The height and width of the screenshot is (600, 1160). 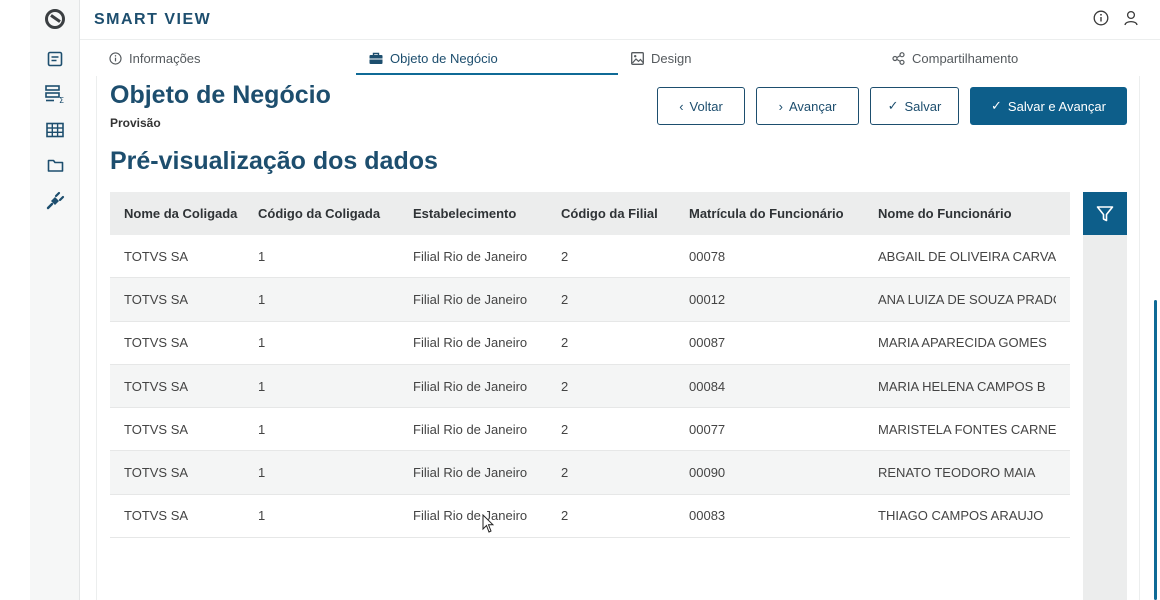 What do you see at coordinates (1155, 450) in the screenshot?
I see `scrollbar` at bounding box center [1155, 450].